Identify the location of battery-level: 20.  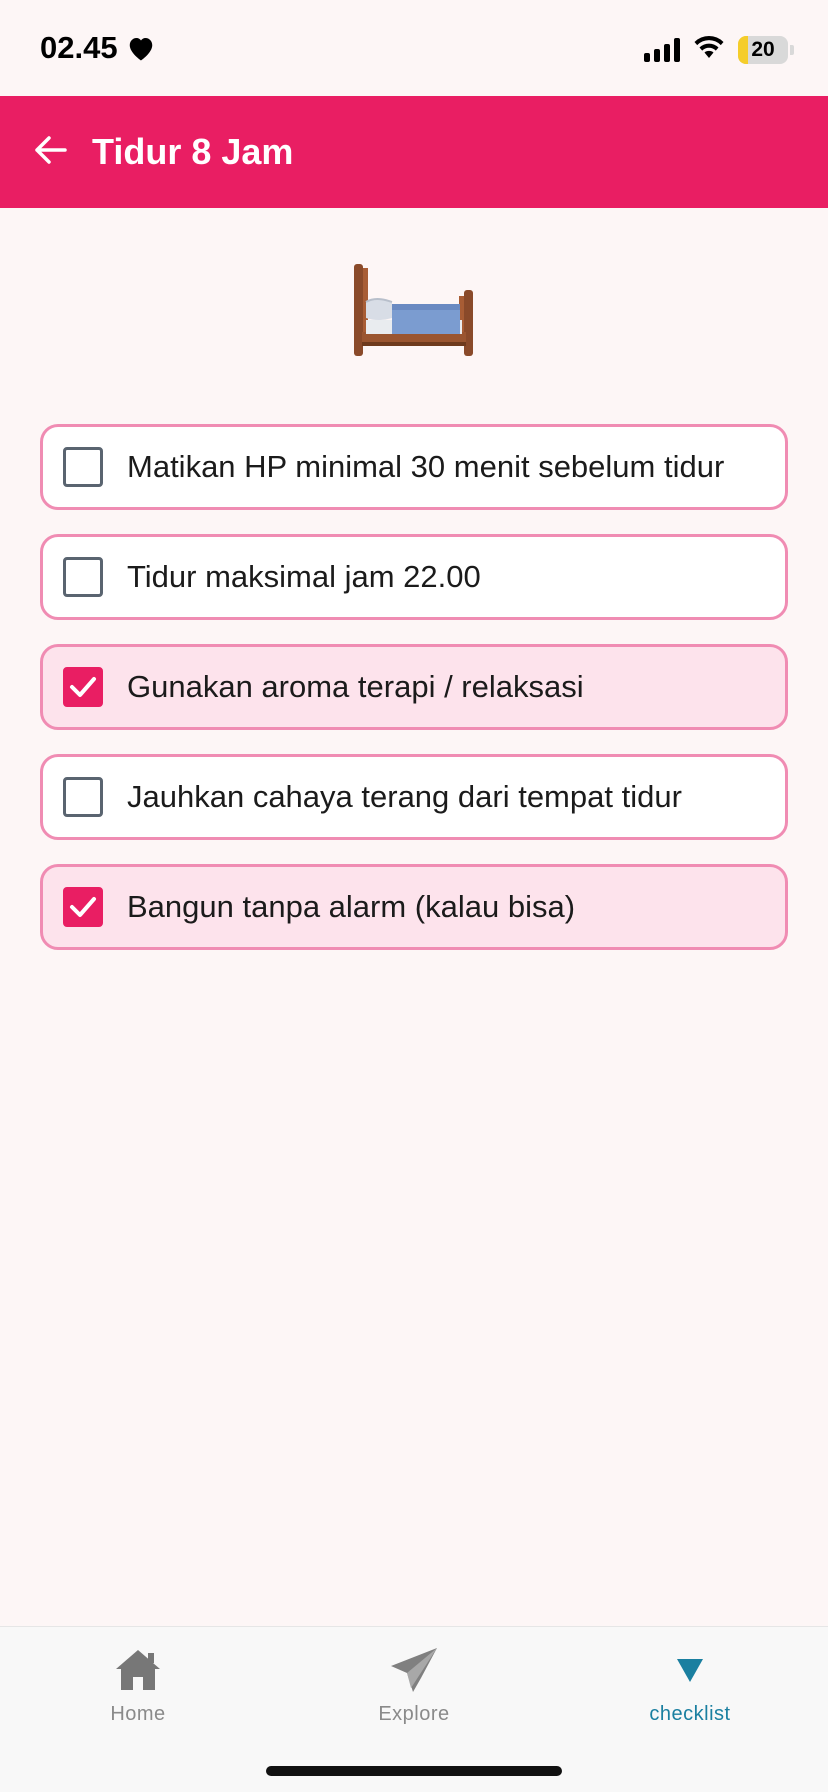
(763, 49).